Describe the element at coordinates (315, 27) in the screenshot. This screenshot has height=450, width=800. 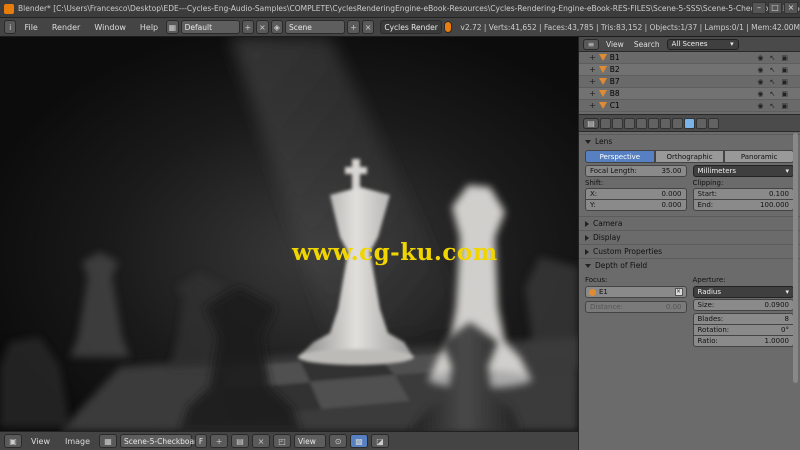
I see `scene-field: Scene` at that location.